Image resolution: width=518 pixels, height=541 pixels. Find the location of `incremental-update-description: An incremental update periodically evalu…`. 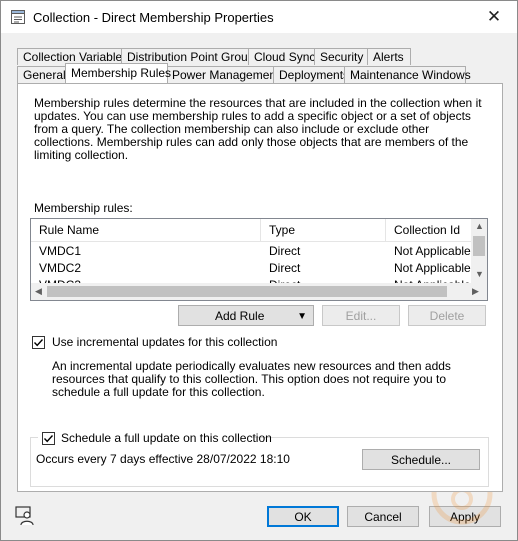

incremental-update-description: An incremental update periodically evalu… is located at coordinates (251, 379).